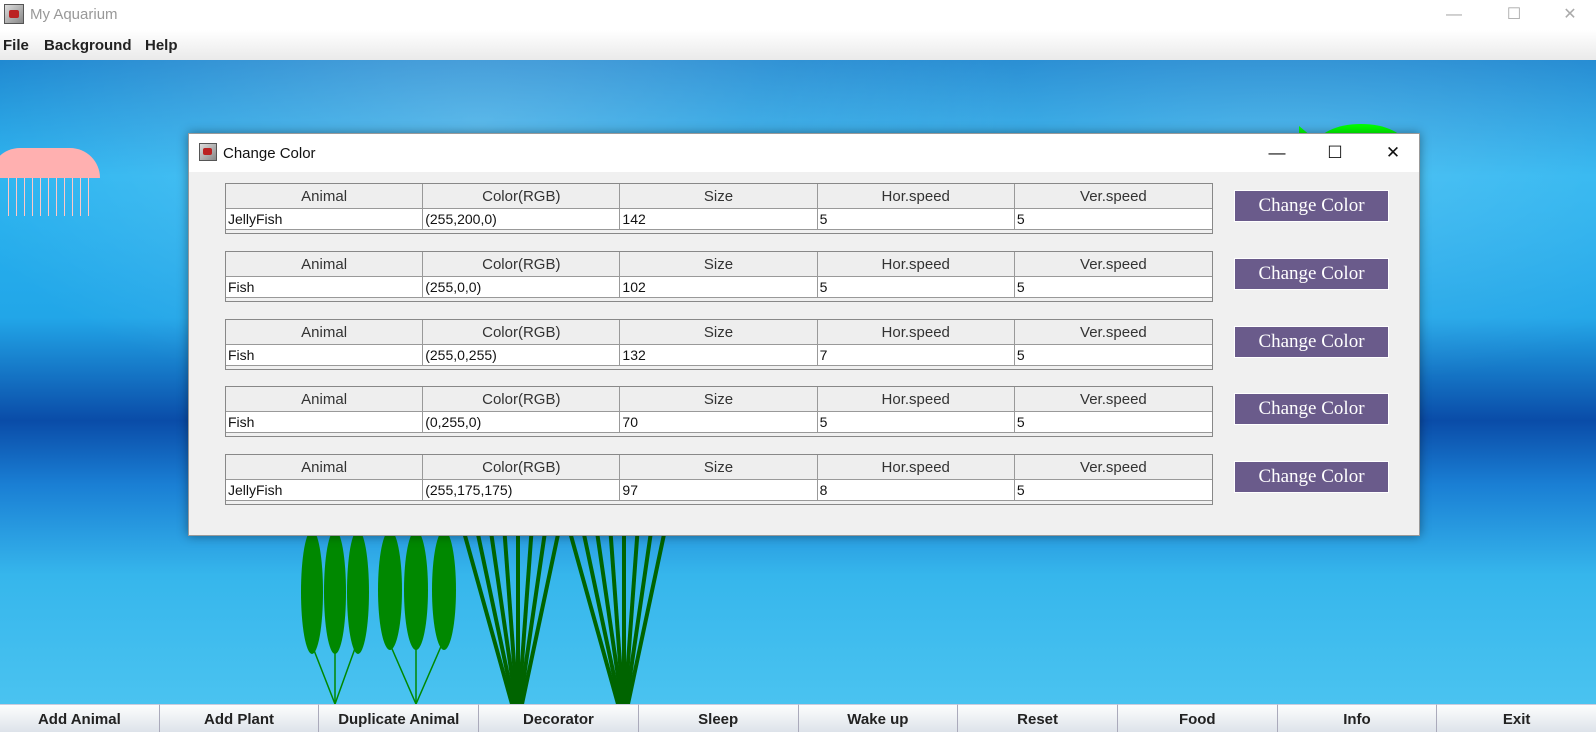  Describe the element at coordinates (798, 15) in the screenshot. I see `window-title-bar: My Aquarium — ☐ ✕` at that location.